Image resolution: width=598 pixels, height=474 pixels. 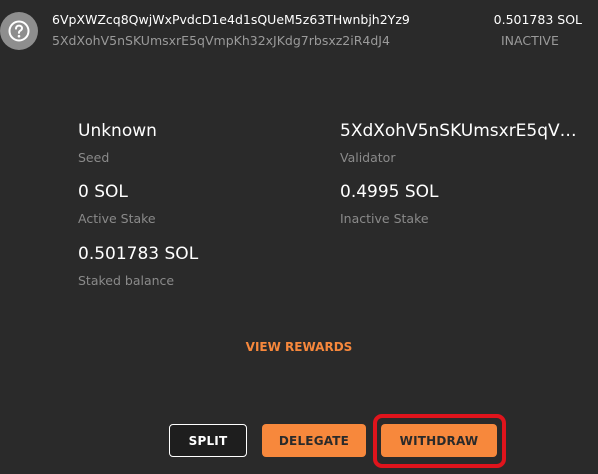 What do you see at coordinates (198, 204) in the screenshot?
I see `active-stake-info: 0 SOL Active Stake` at bounding box center [198, 204].